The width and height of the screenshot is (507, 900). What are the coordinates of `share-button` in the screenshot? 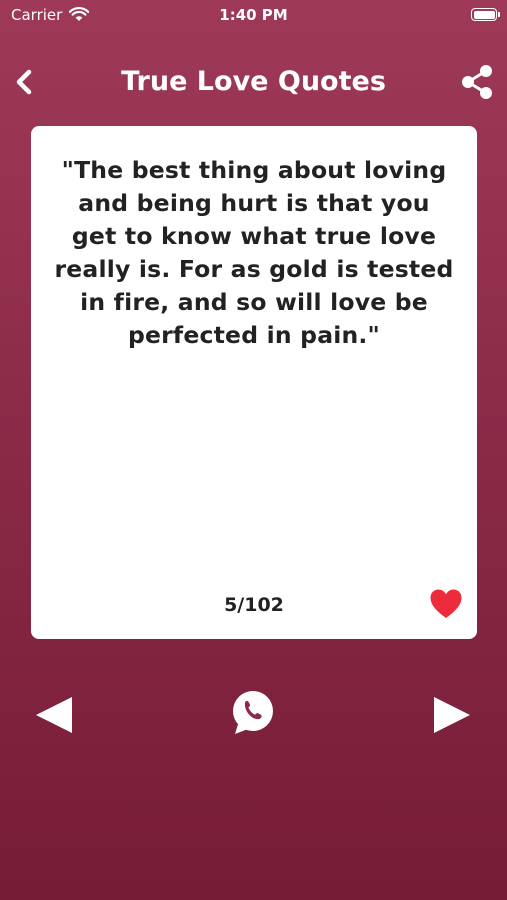 It's located at (477, 82).